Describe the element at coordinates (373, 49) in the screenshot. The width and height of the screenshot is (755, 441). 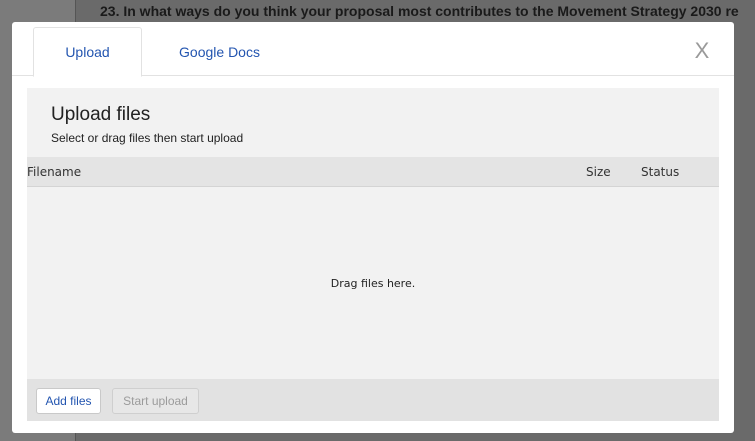
I see `tab-bar: Upload Google Docs X` at that location.